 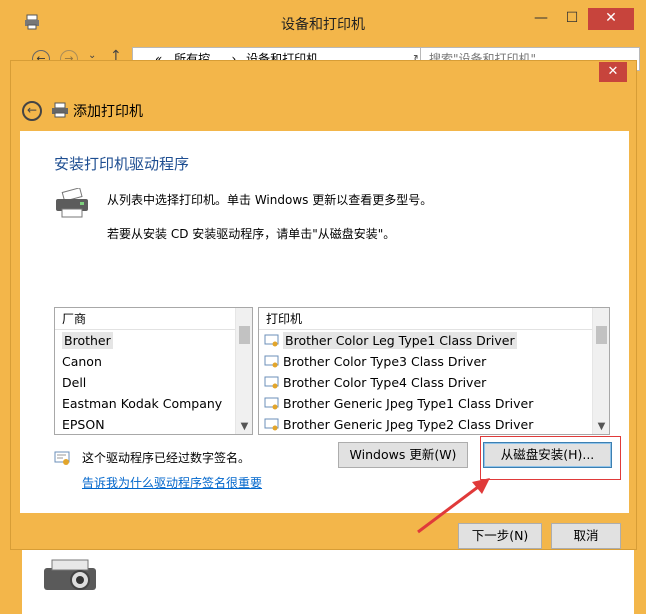 I want to click on printer-device-icon, so click(x=70, y=577).